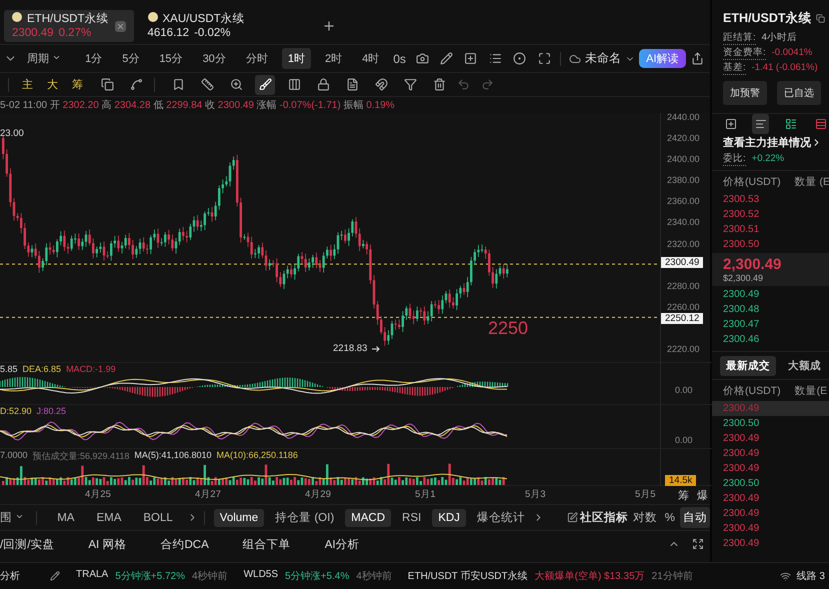  Describe the element at coordinates (748, 366) in the screenshot. I see `trades-tab: 最新成交` at that location.